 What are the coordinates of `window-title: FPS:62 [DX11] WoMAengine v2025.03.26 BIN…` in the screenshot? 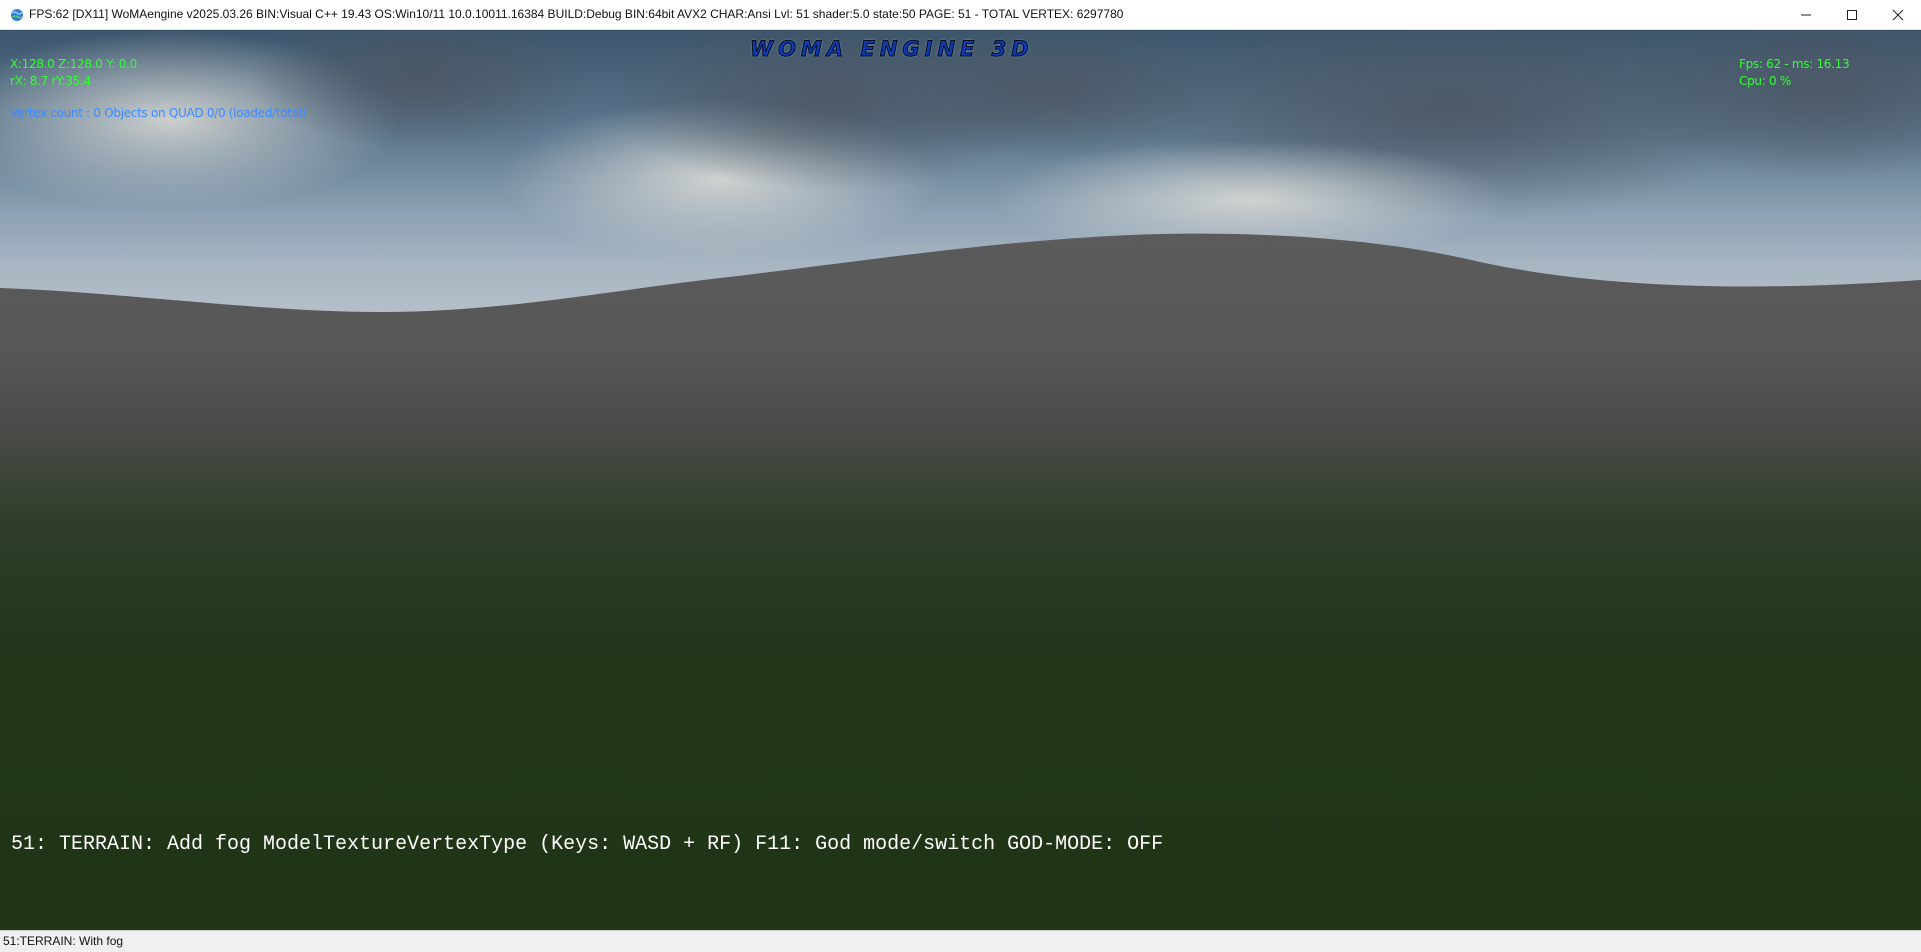 It's located at (576, 14).